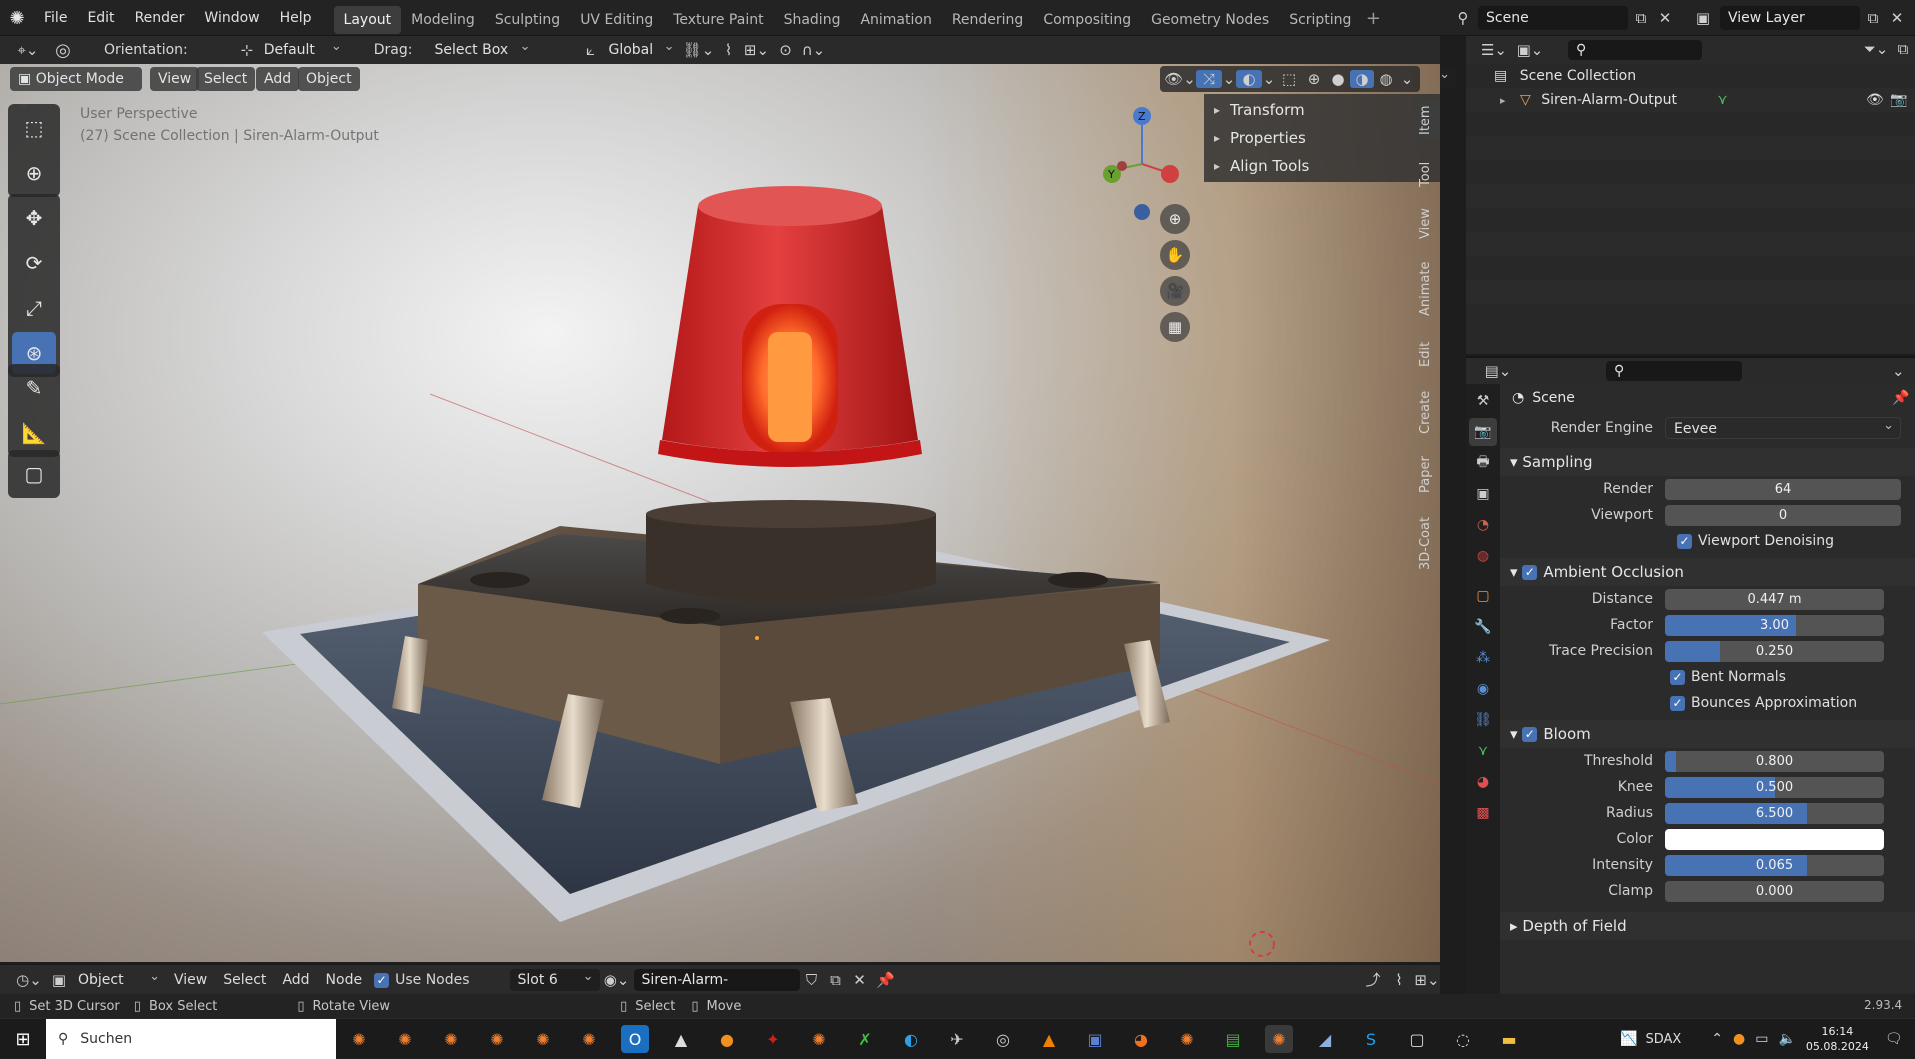 The height and width of the screenshot is (1059, 1915). What do you see at coordinates (1707, 572) in the screenshot?
I see `ao-section-header: ▾ ✓ Ambient Occlusion` at bounding box center [1707, 572].